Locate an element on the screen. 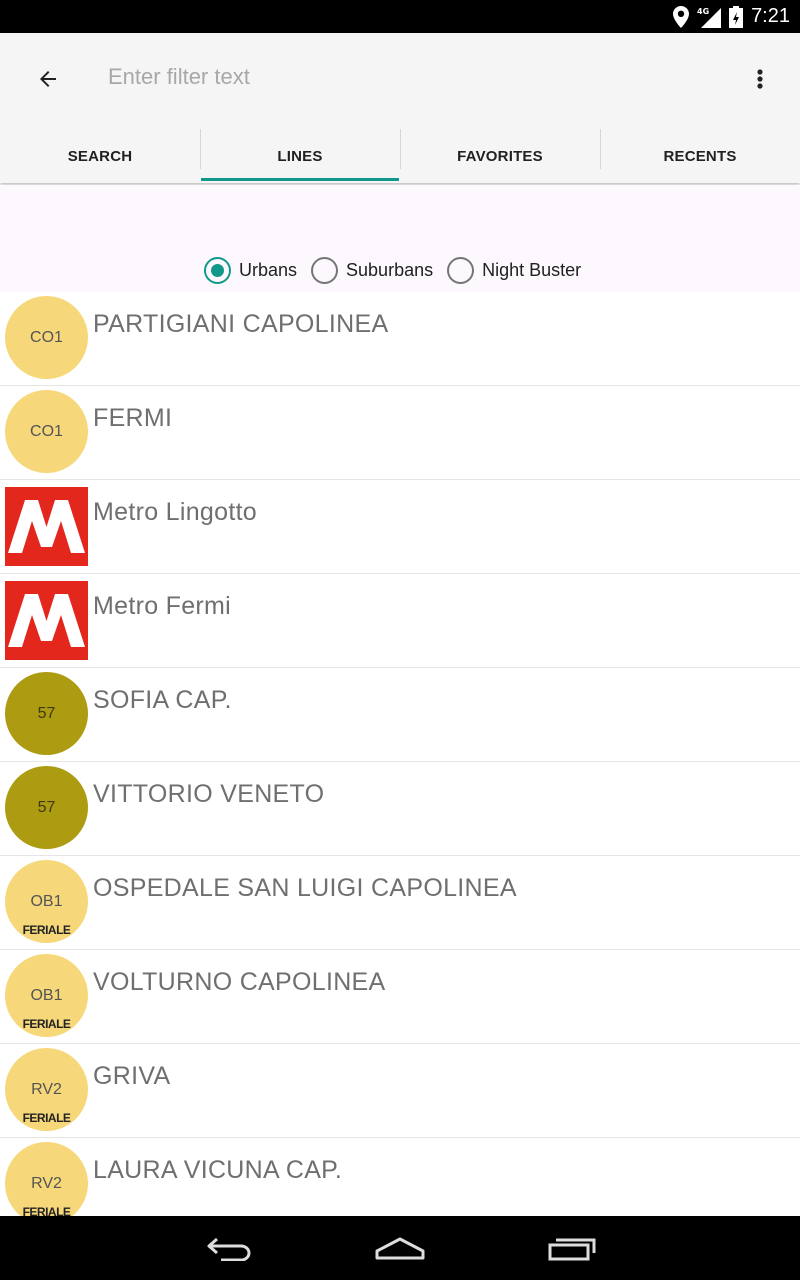  nav-home-button is located at coordinates (400, 1248).